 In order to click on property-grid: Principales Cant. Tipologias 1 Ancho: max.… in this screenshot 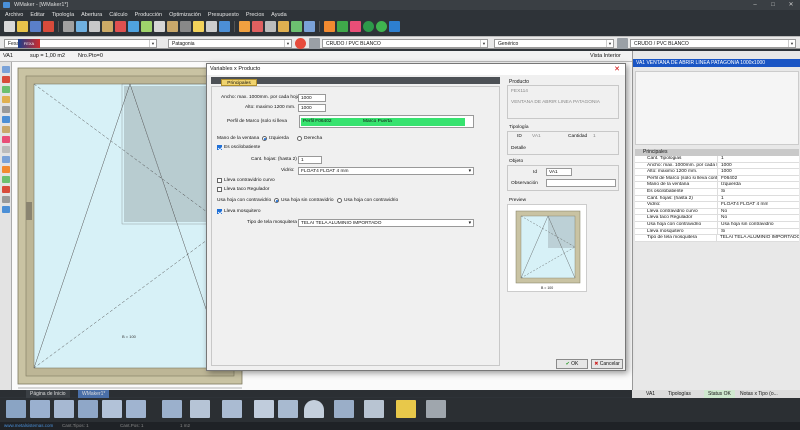, I will do `click(717, 195)`.